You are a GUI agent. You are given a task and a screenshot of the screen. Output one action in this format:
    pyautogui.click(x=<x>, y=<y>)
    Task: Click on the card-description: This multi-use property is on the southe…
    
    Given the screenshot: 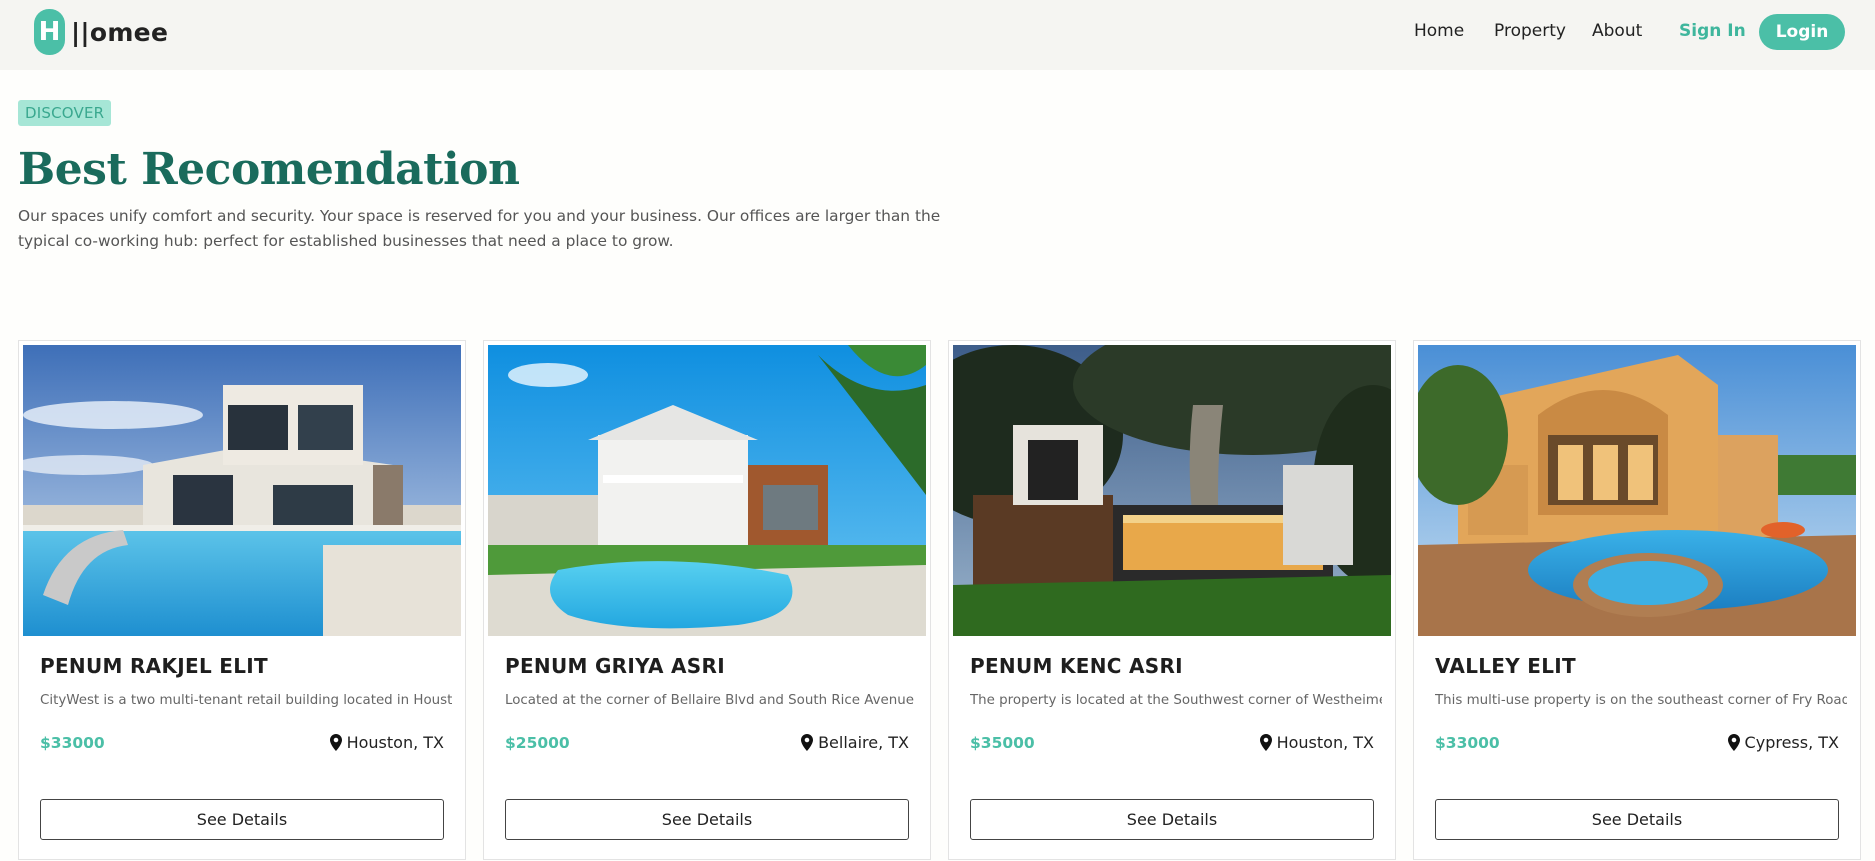 What is the action you would take?
    pyautogui.click(x=1641, y=700)
    